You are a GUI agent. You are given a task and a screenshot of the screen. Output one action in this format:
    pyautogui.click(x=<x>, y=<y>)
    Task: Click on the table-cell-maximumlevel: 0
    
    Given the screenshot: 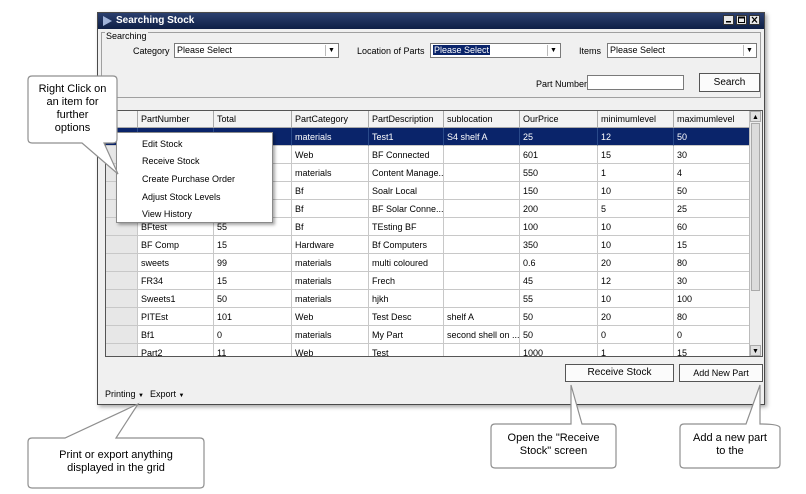 What is the action you would take?
    pyautogui.click(x=713, y=335)
    